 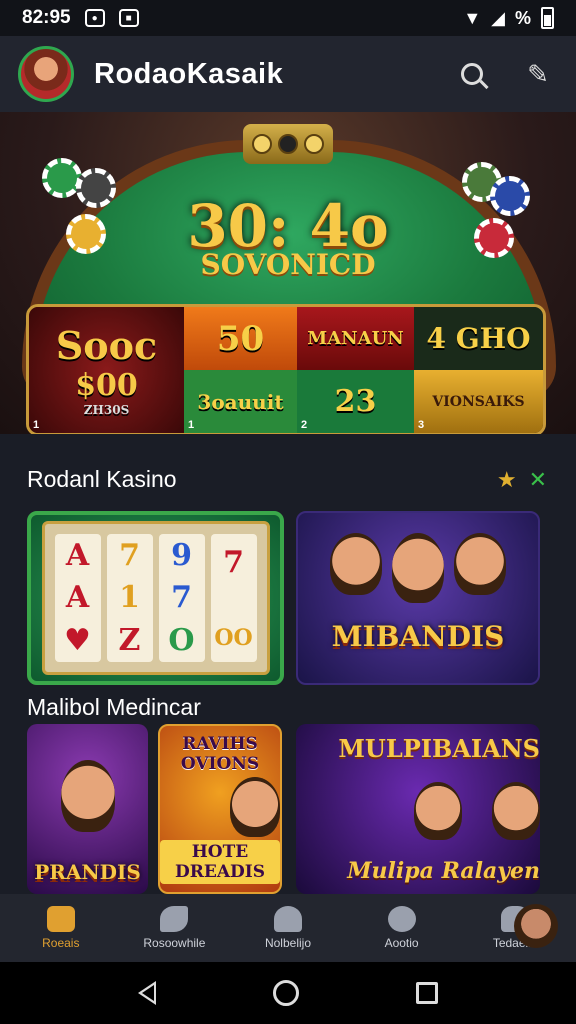 I want to click on search-button, so click(x=472, y=74).